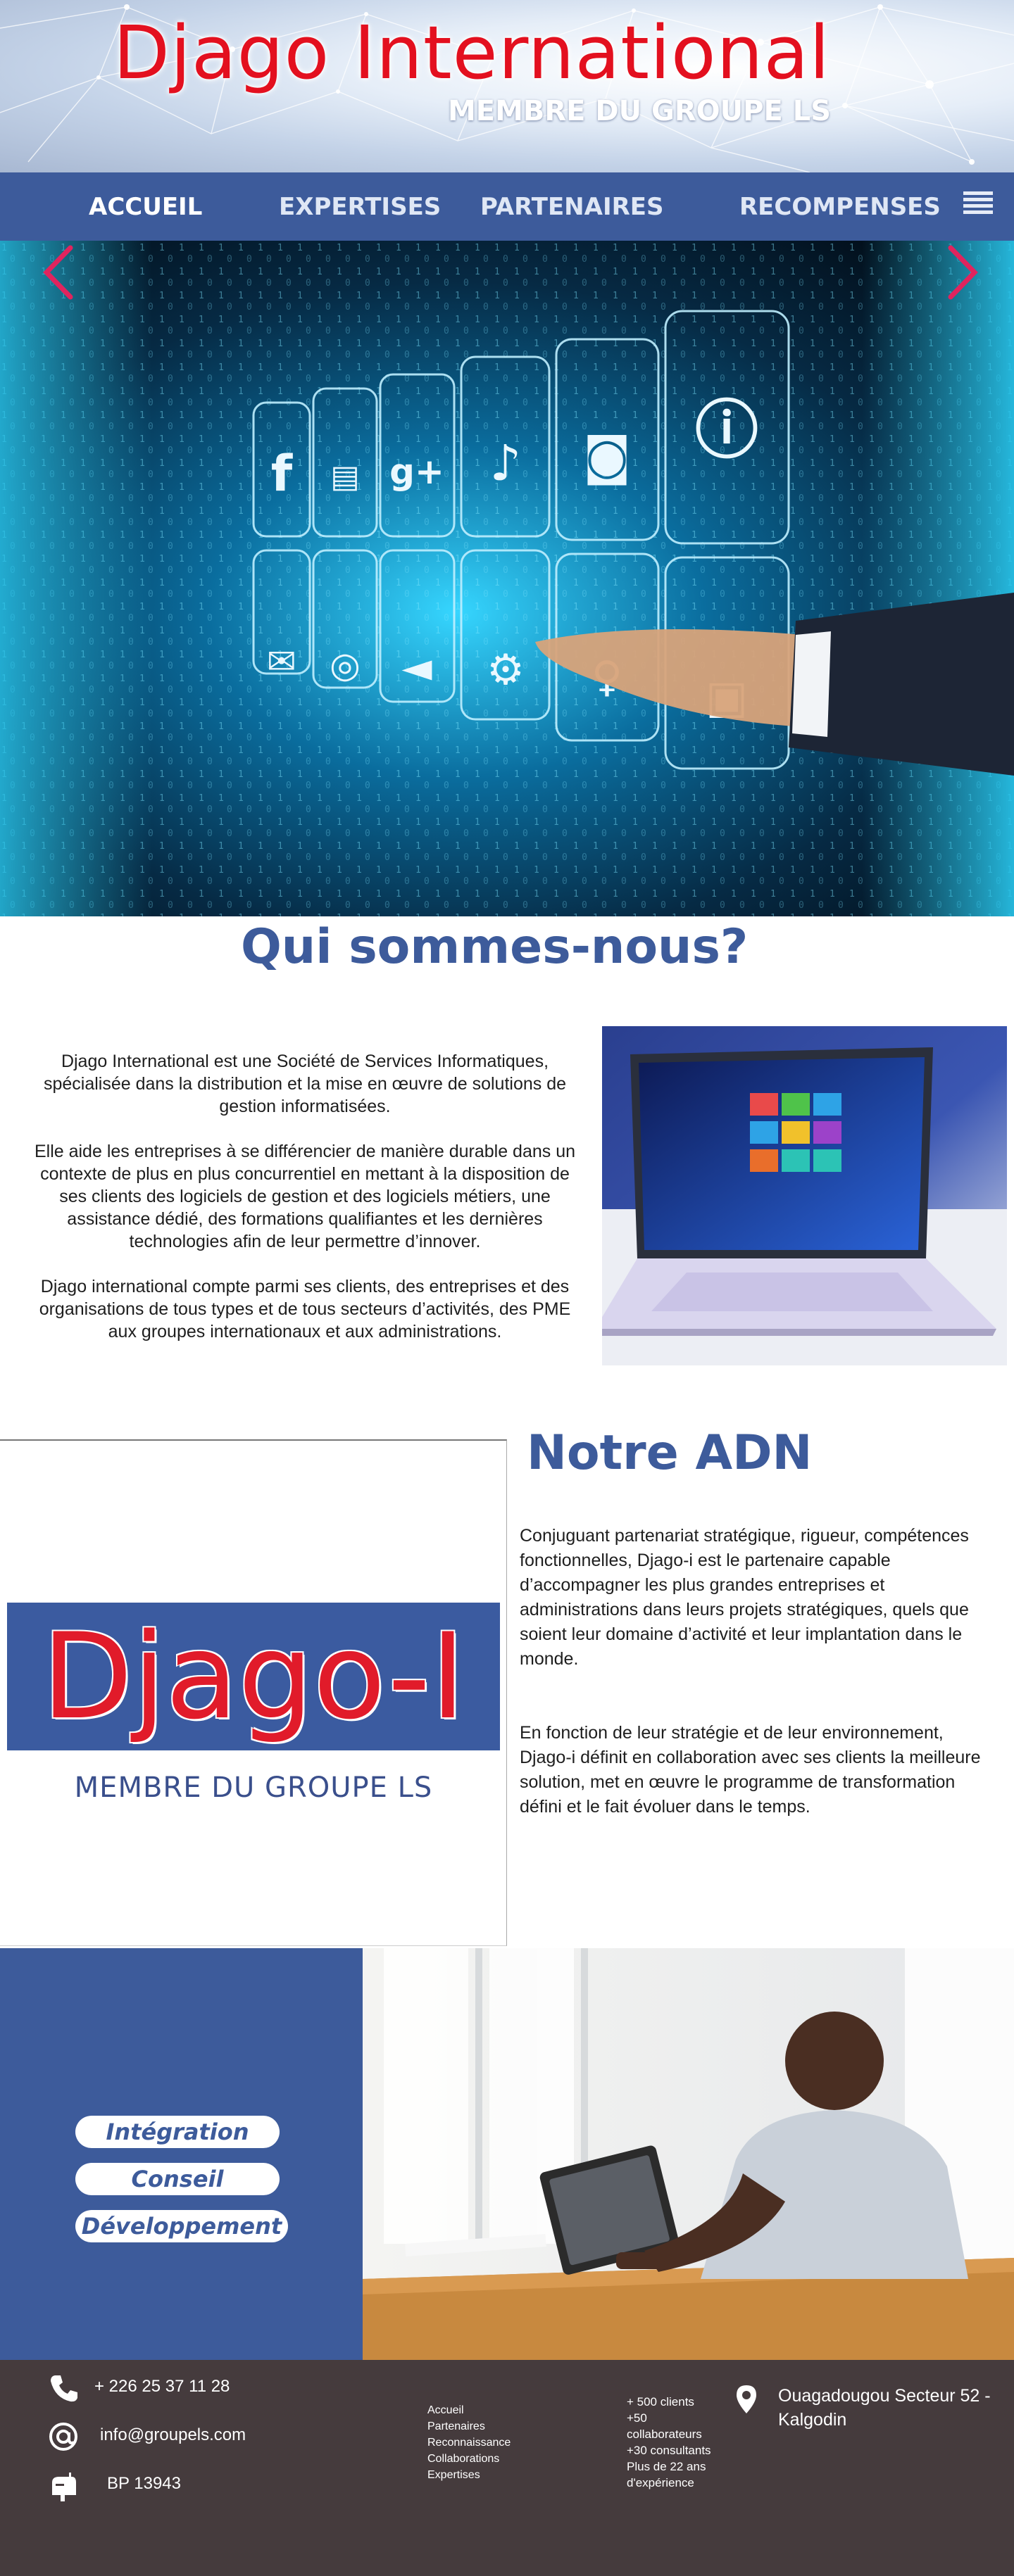 The image size is (1014, 2576). What do you see at coordinates (173, 2435) in the screenshot?
I see `footer-email: info@groupels.com` at bounding box center [173, 2435].